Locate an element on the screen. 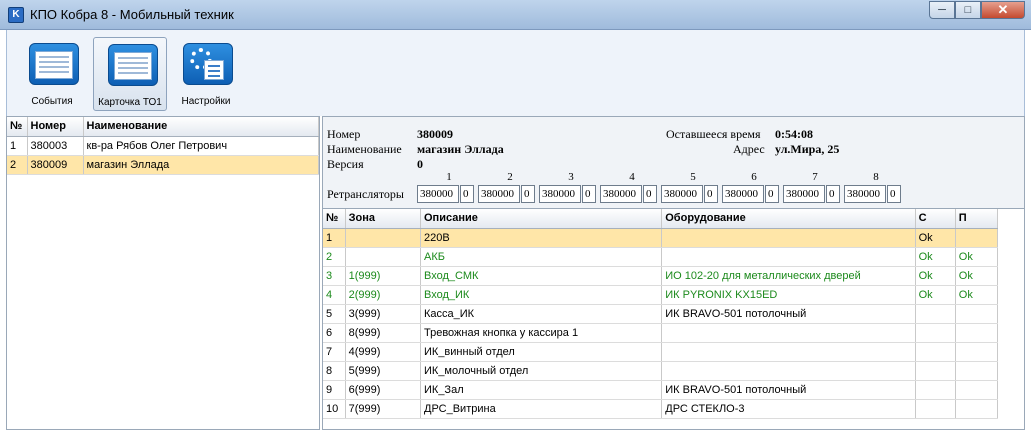 The height and width of the screenshot is (430, 1031). repeater-5-index: 5 is located at coordinates (693, 177).